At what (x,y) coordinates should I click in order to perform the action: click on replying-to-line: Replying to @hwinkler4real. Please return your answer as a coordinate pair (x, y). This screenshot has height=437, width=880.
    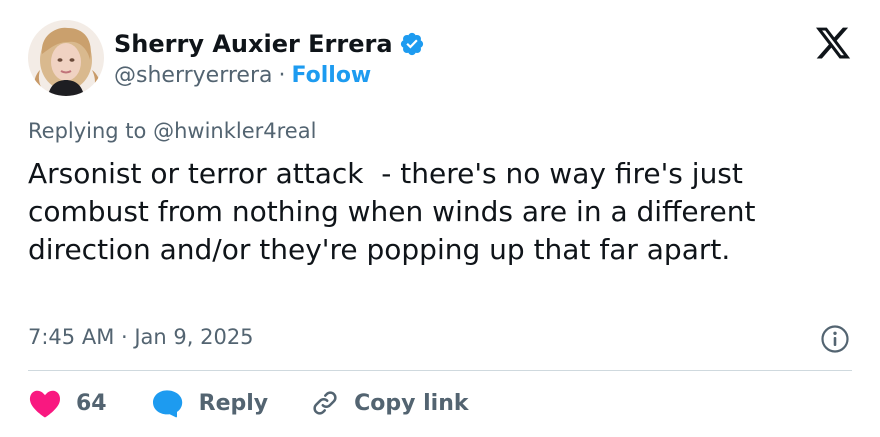
    Looking at the image, I should click on (172, 131).